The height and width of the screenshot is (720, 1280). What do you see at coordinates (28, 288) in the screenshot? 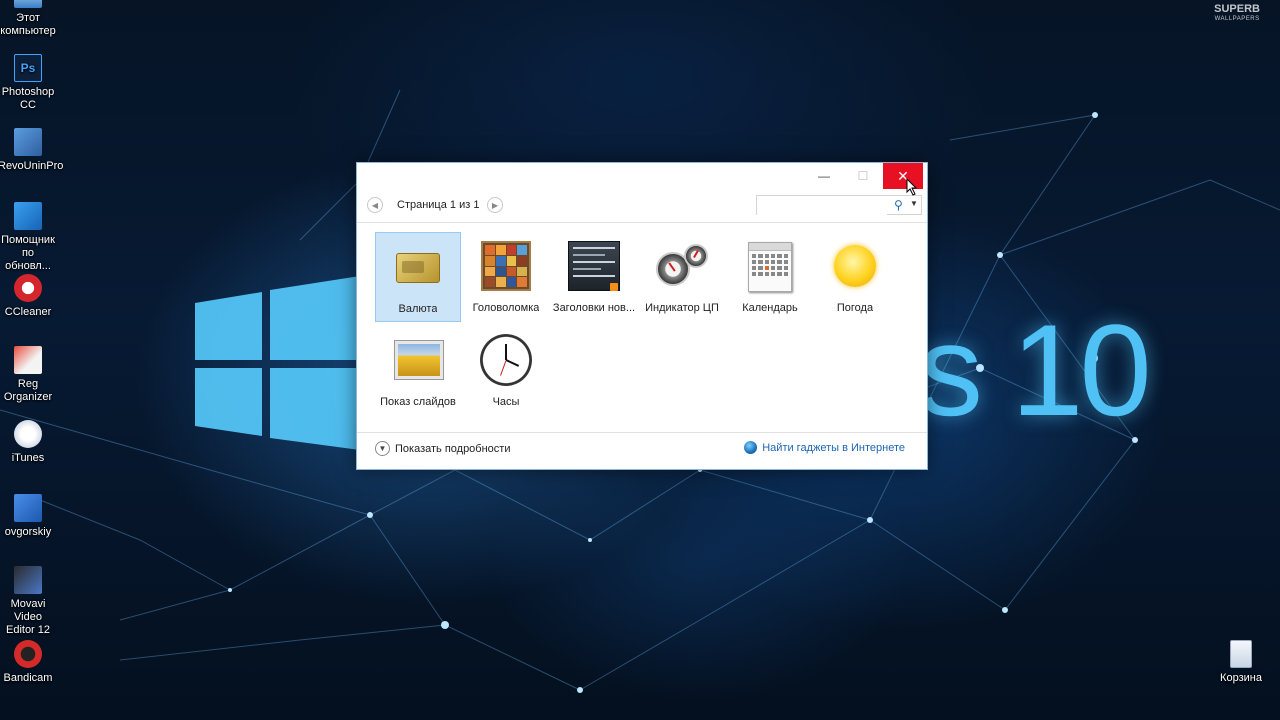
I see `ccleaner-icon` at bounding box center [28, 288].